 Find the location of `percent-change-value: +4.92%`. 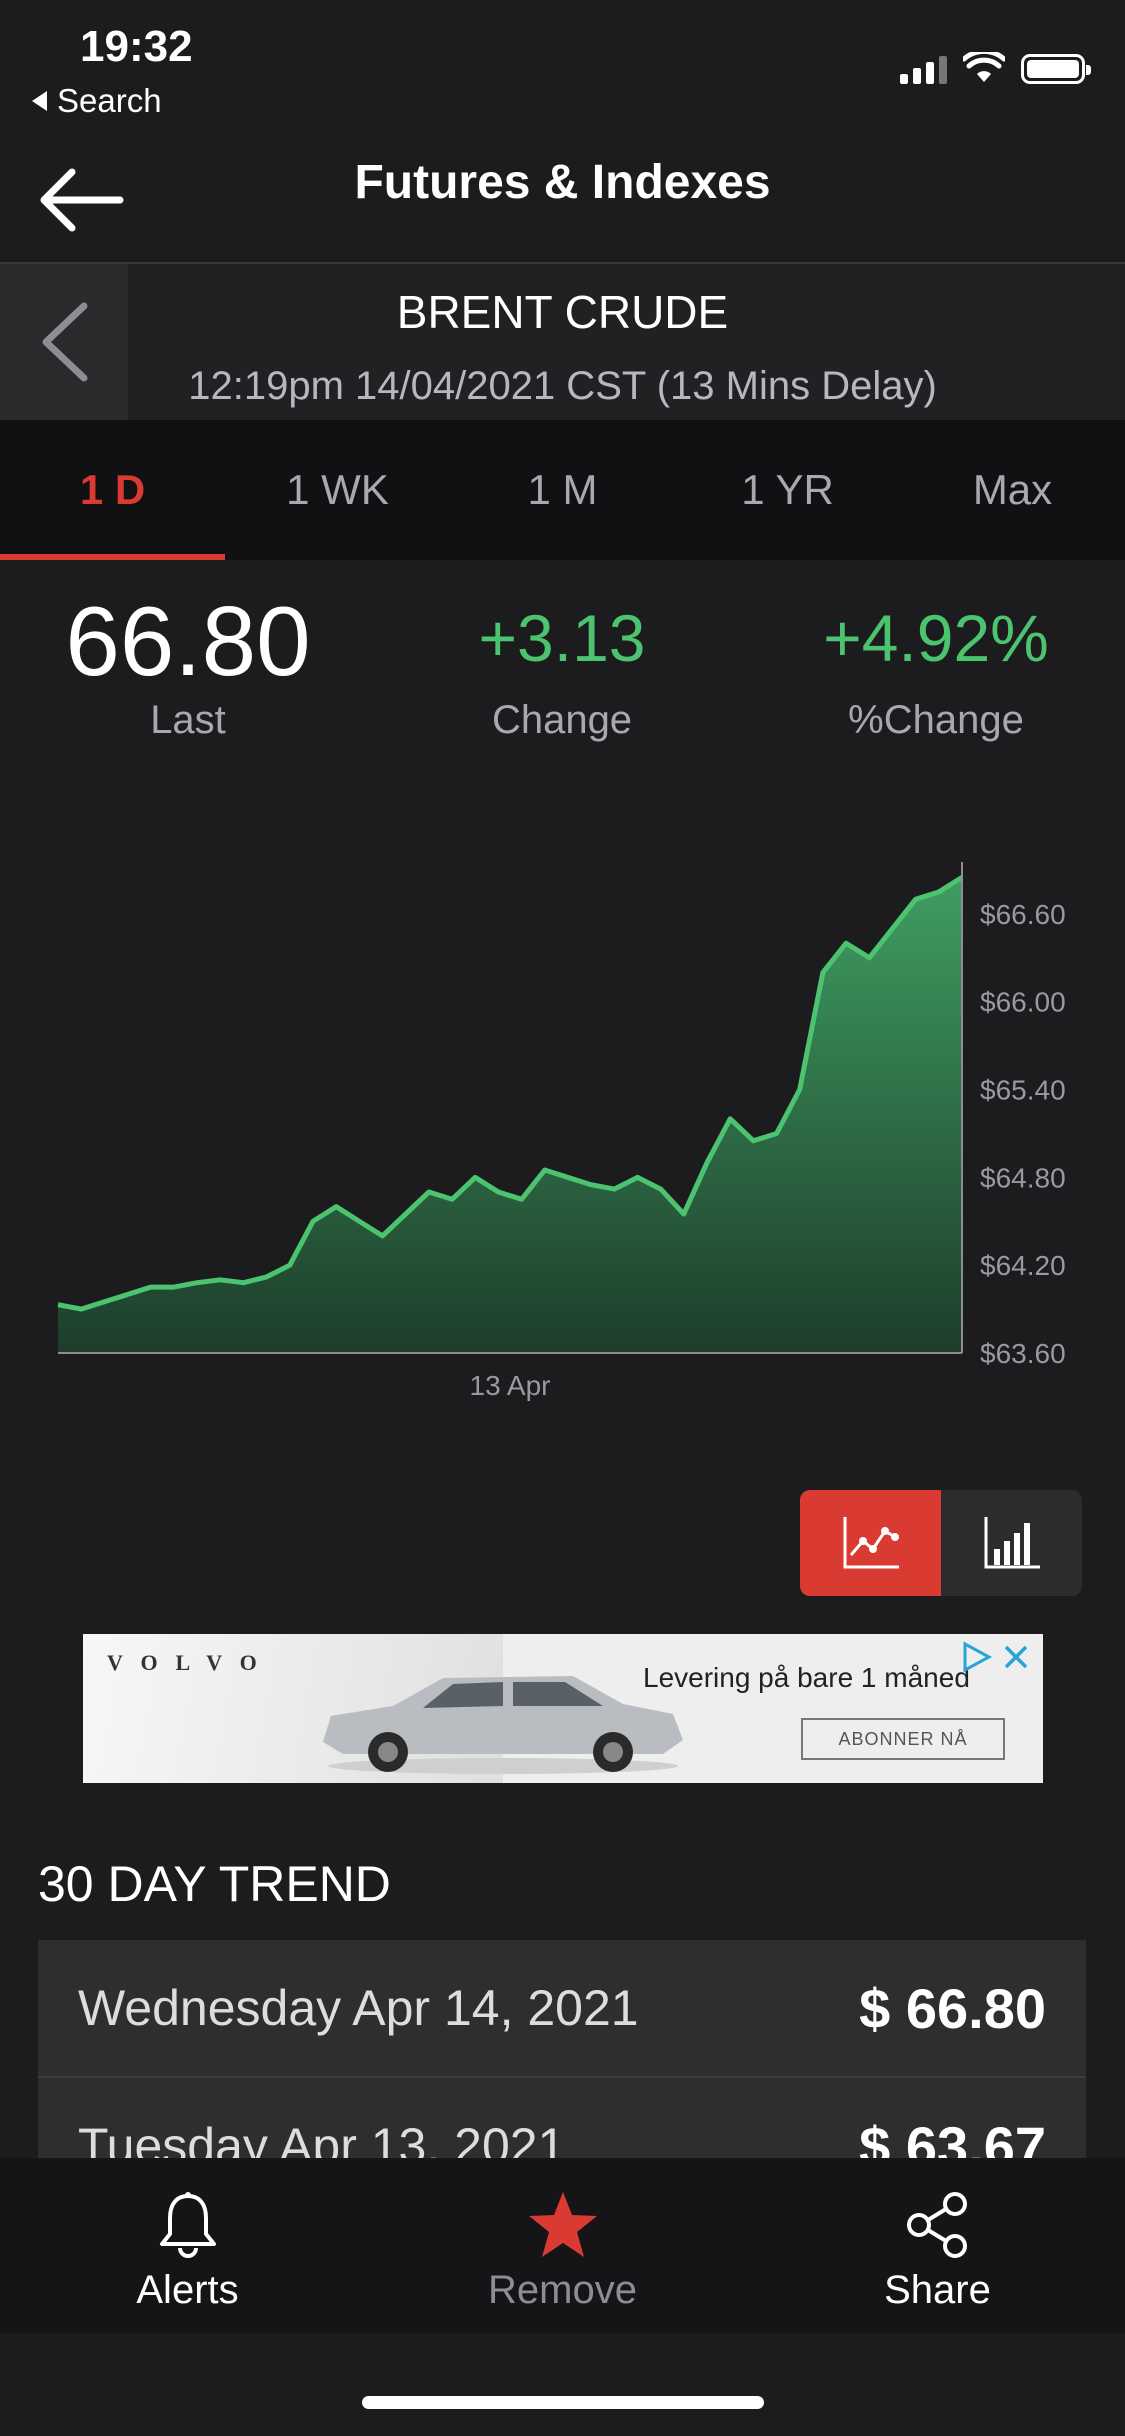

percent-change-value: +4.92% is located at coordinates (936, 638).